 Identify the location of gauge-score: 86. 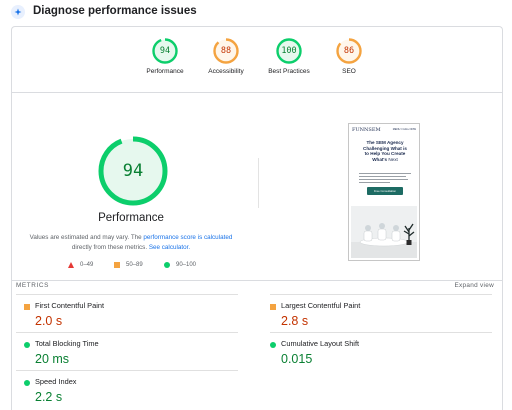
(349, 51).